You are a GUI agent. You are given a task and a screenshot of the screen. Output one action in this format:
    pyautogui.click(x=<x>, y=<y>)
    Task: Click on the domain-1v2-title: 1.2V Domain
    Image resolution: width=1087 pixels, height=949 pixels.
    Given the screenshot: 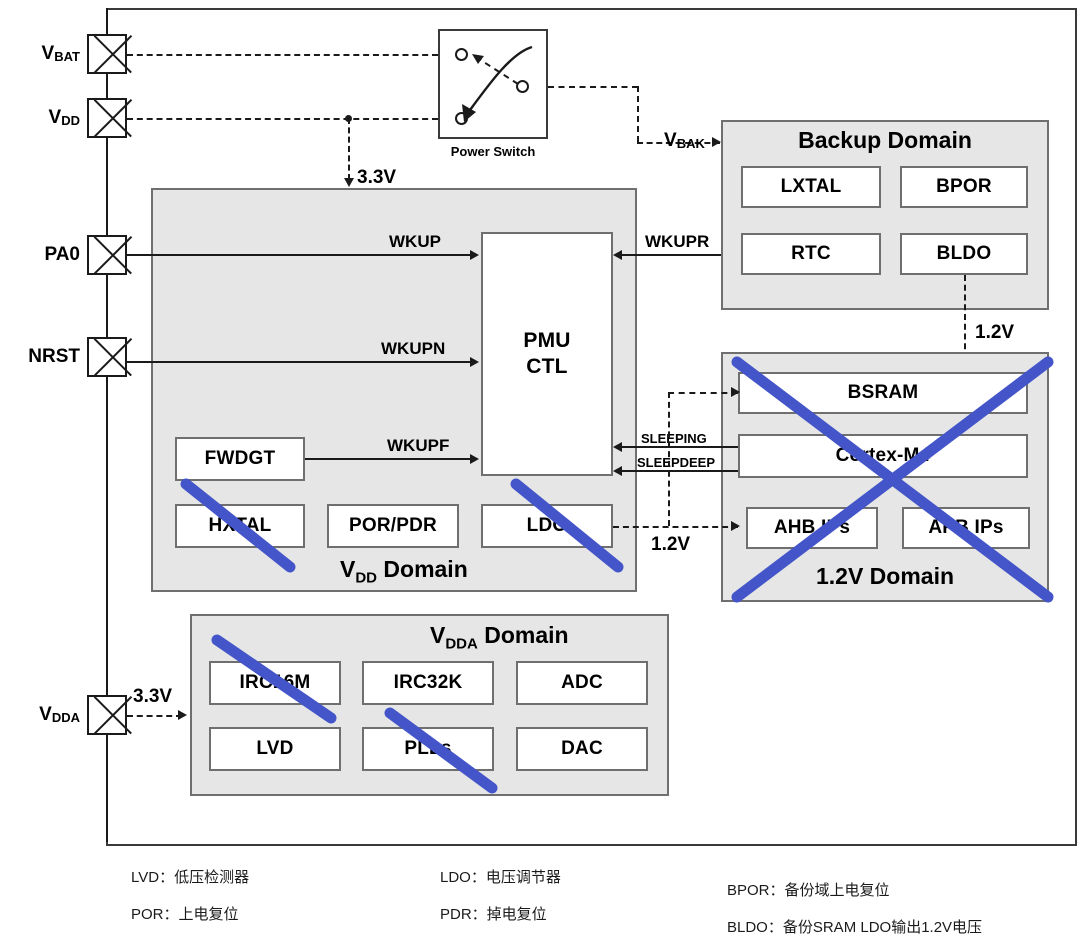 What is the action you would take?
    pyautogui.click(x=885, y=576)
    